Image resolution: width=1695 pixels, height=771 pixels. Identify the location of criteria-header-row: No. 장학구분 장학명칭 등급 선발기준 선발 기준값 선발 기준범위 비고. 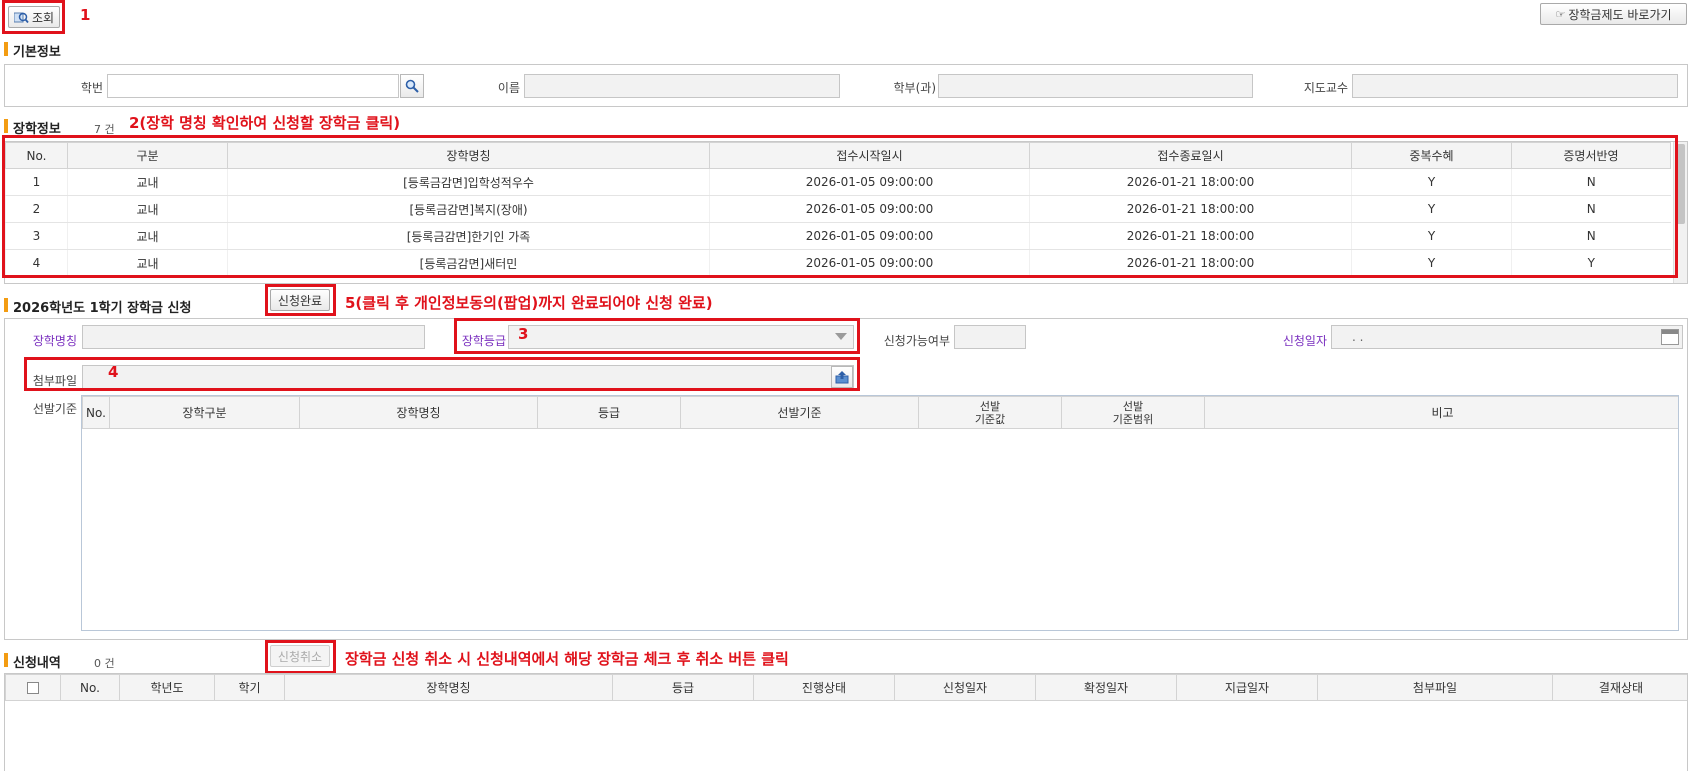
(880, 412).